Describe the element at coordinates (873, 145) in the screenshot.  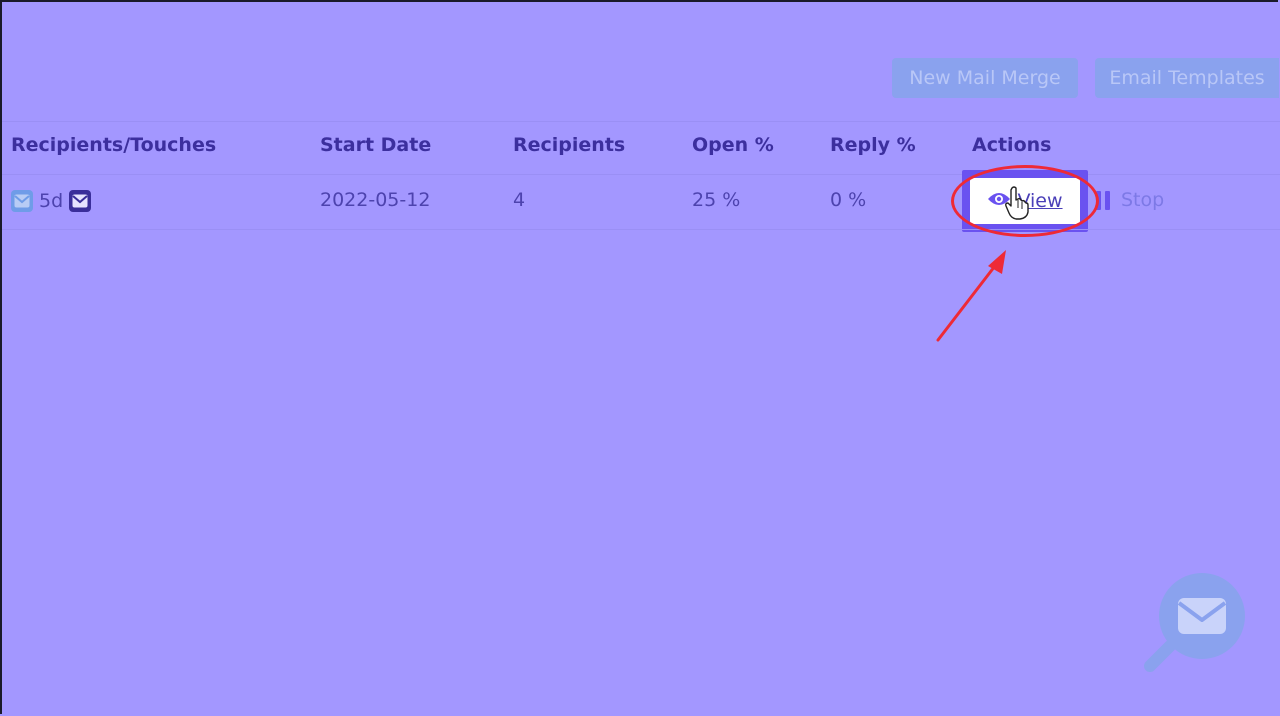
I see `column-header-reply-pct: Reply %` at that location.